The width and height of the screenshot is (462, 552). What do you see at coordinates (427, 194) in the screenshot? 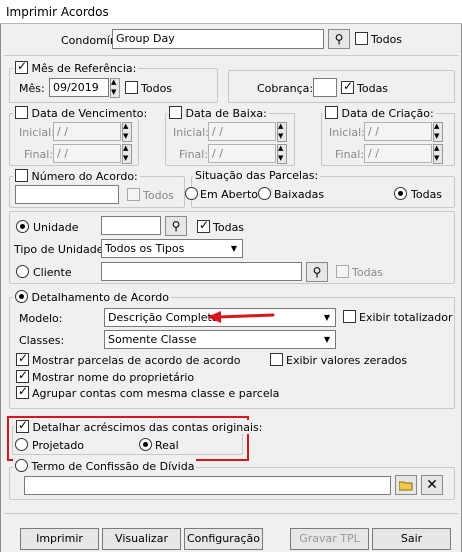
I see `situacao-todas-label: Todas` at bounding box center [427, 194].